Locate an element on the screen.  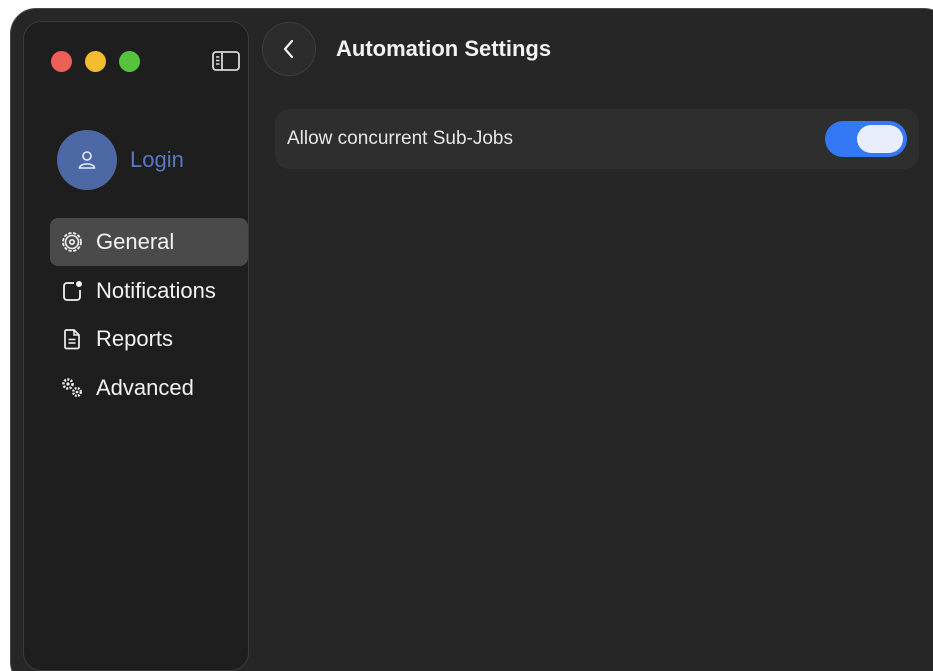
minimize-window-button is located at coordinates (95, 61).